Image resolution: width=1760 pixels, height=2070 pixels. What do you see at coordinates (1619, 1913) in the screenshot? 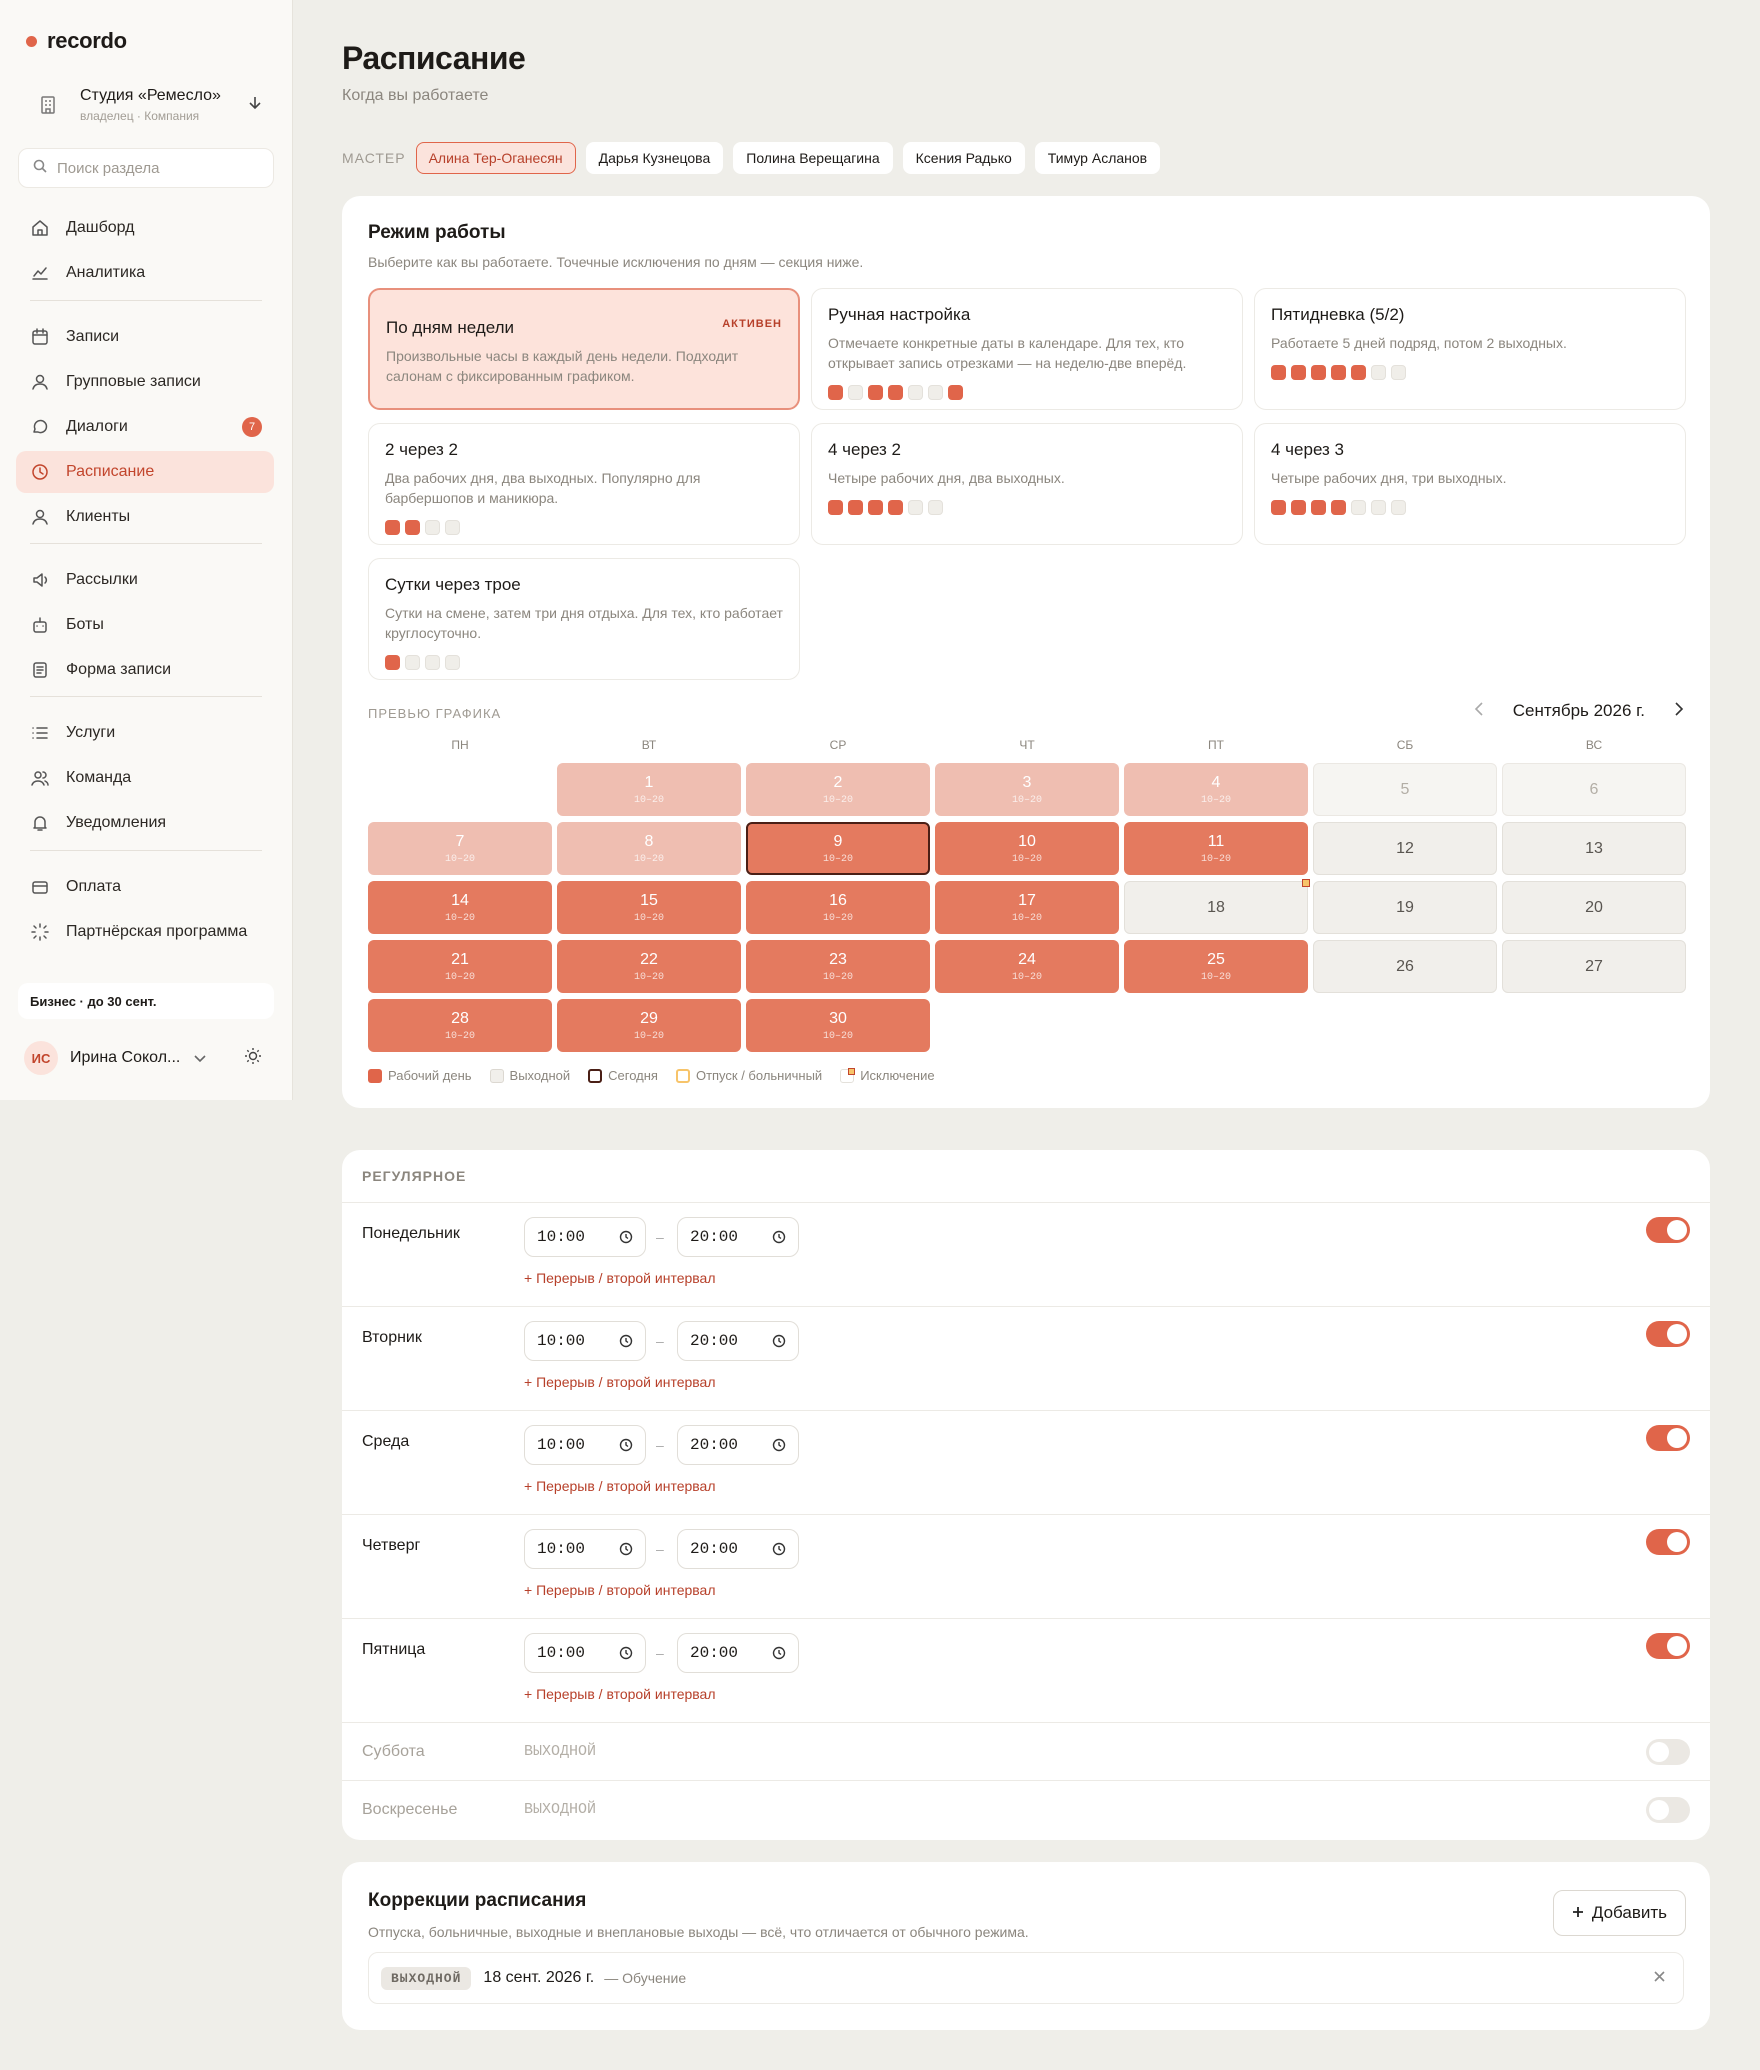
I see `add-correction-button: Добавить` at bounding box center [1619, 1913].